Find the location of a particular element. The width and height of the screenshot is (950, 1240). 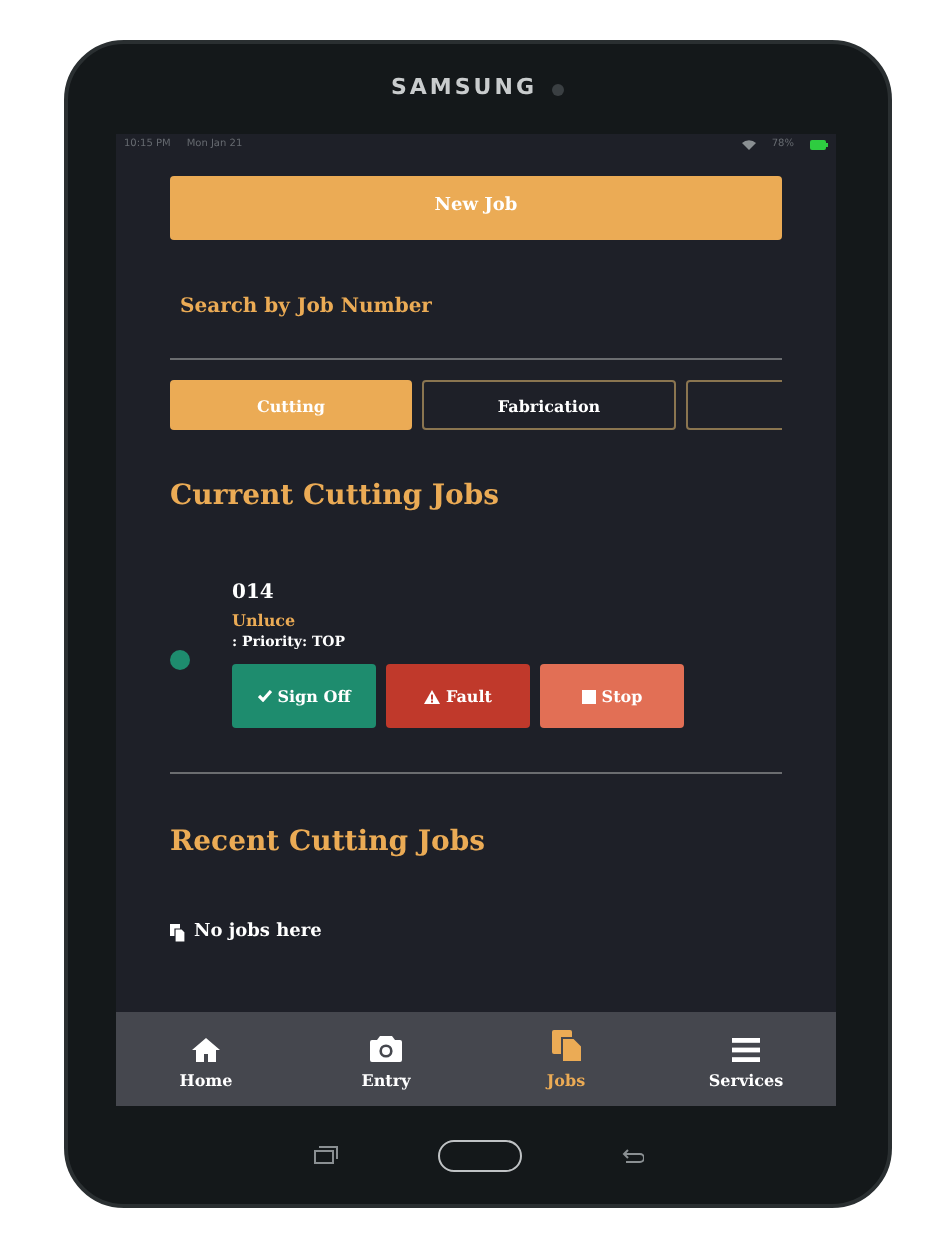

home-hardware-button is located at coordinates (479, 1155).